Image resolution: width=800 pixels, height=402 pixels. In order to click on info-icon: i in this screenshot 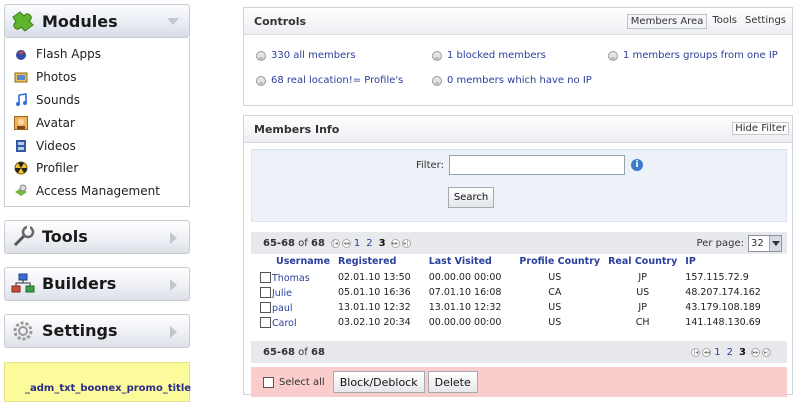, I will do `click(637, 165)`.